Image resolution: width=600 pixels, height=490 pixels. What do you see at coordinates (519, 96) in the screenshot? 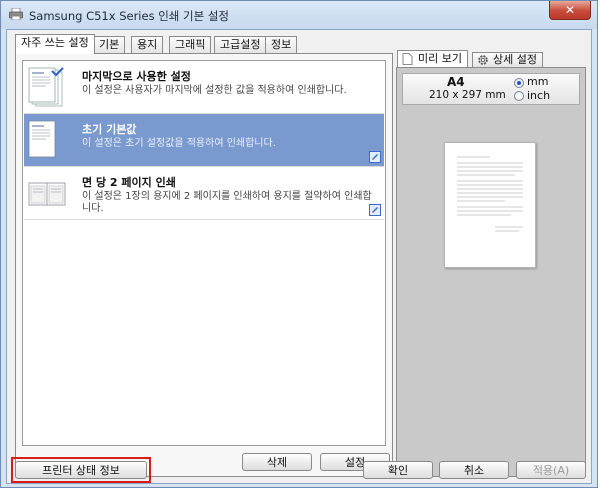
I see `unit-inch-radio` at bounding box center [519, 96].